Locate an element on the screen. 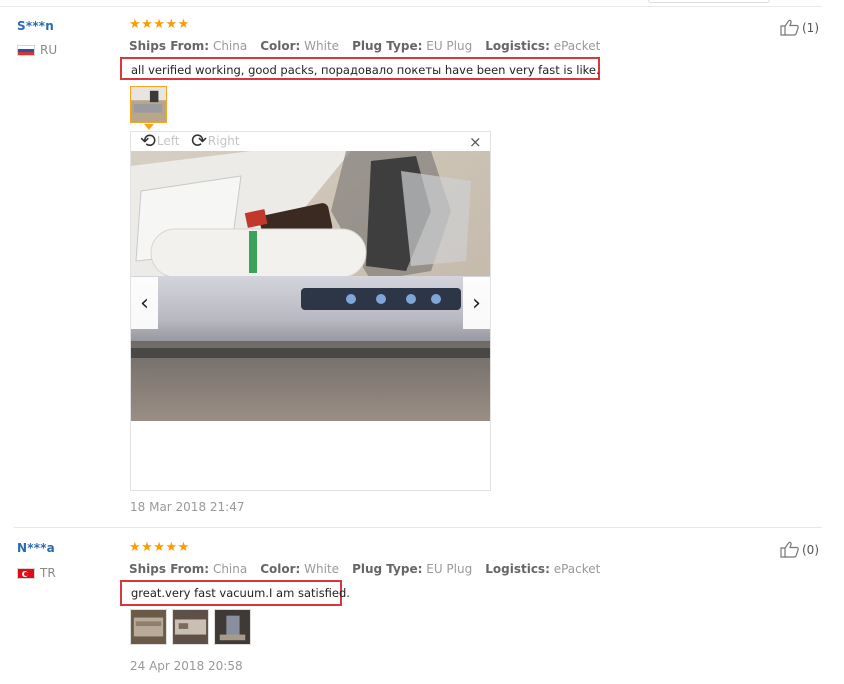 The image size is (844, 684). rotate-right-button: ⟳ Right is located at coordinates (215, 141).